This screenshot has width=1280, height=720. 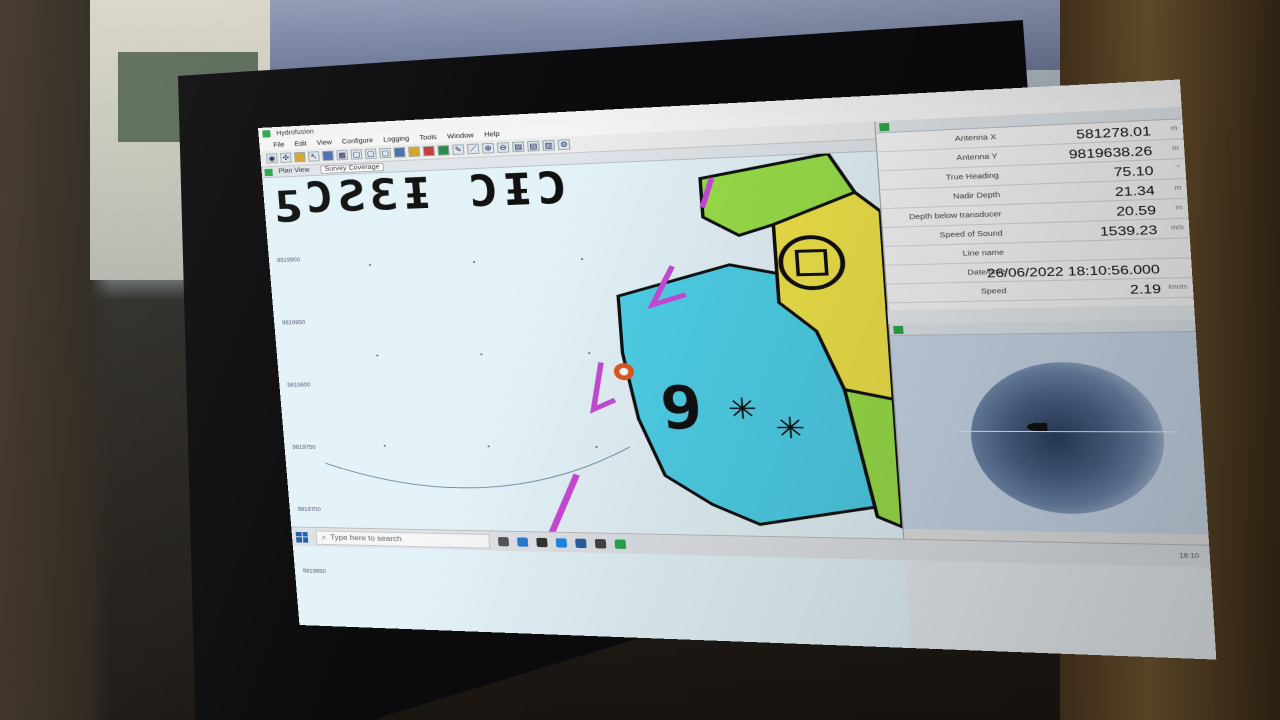 What do you see at coordinates (1178, 287) in the screenshot?
I see `readout-unit: knots` at bounding box center [1178, 287].